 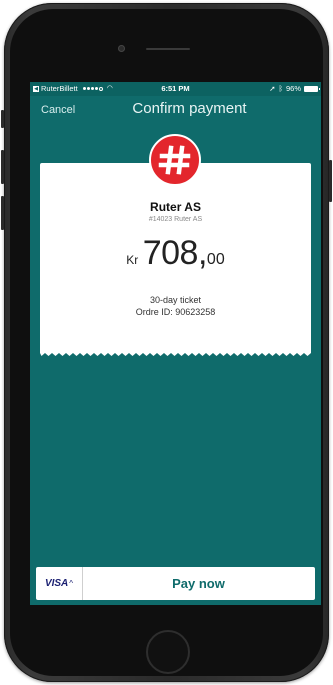 What do you see at coordinates (175, 312) in the screenshot?
I see `order-id: Ordre ID: 90623258` at bounding box center [175, 312].